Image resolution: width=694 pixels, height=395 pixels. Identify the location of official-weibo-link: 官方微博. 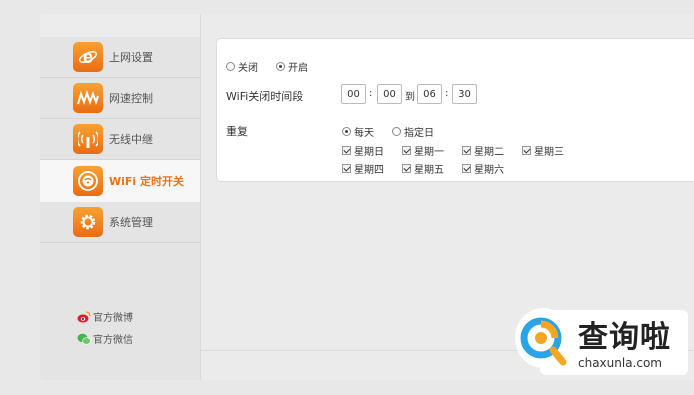
(105, 316).